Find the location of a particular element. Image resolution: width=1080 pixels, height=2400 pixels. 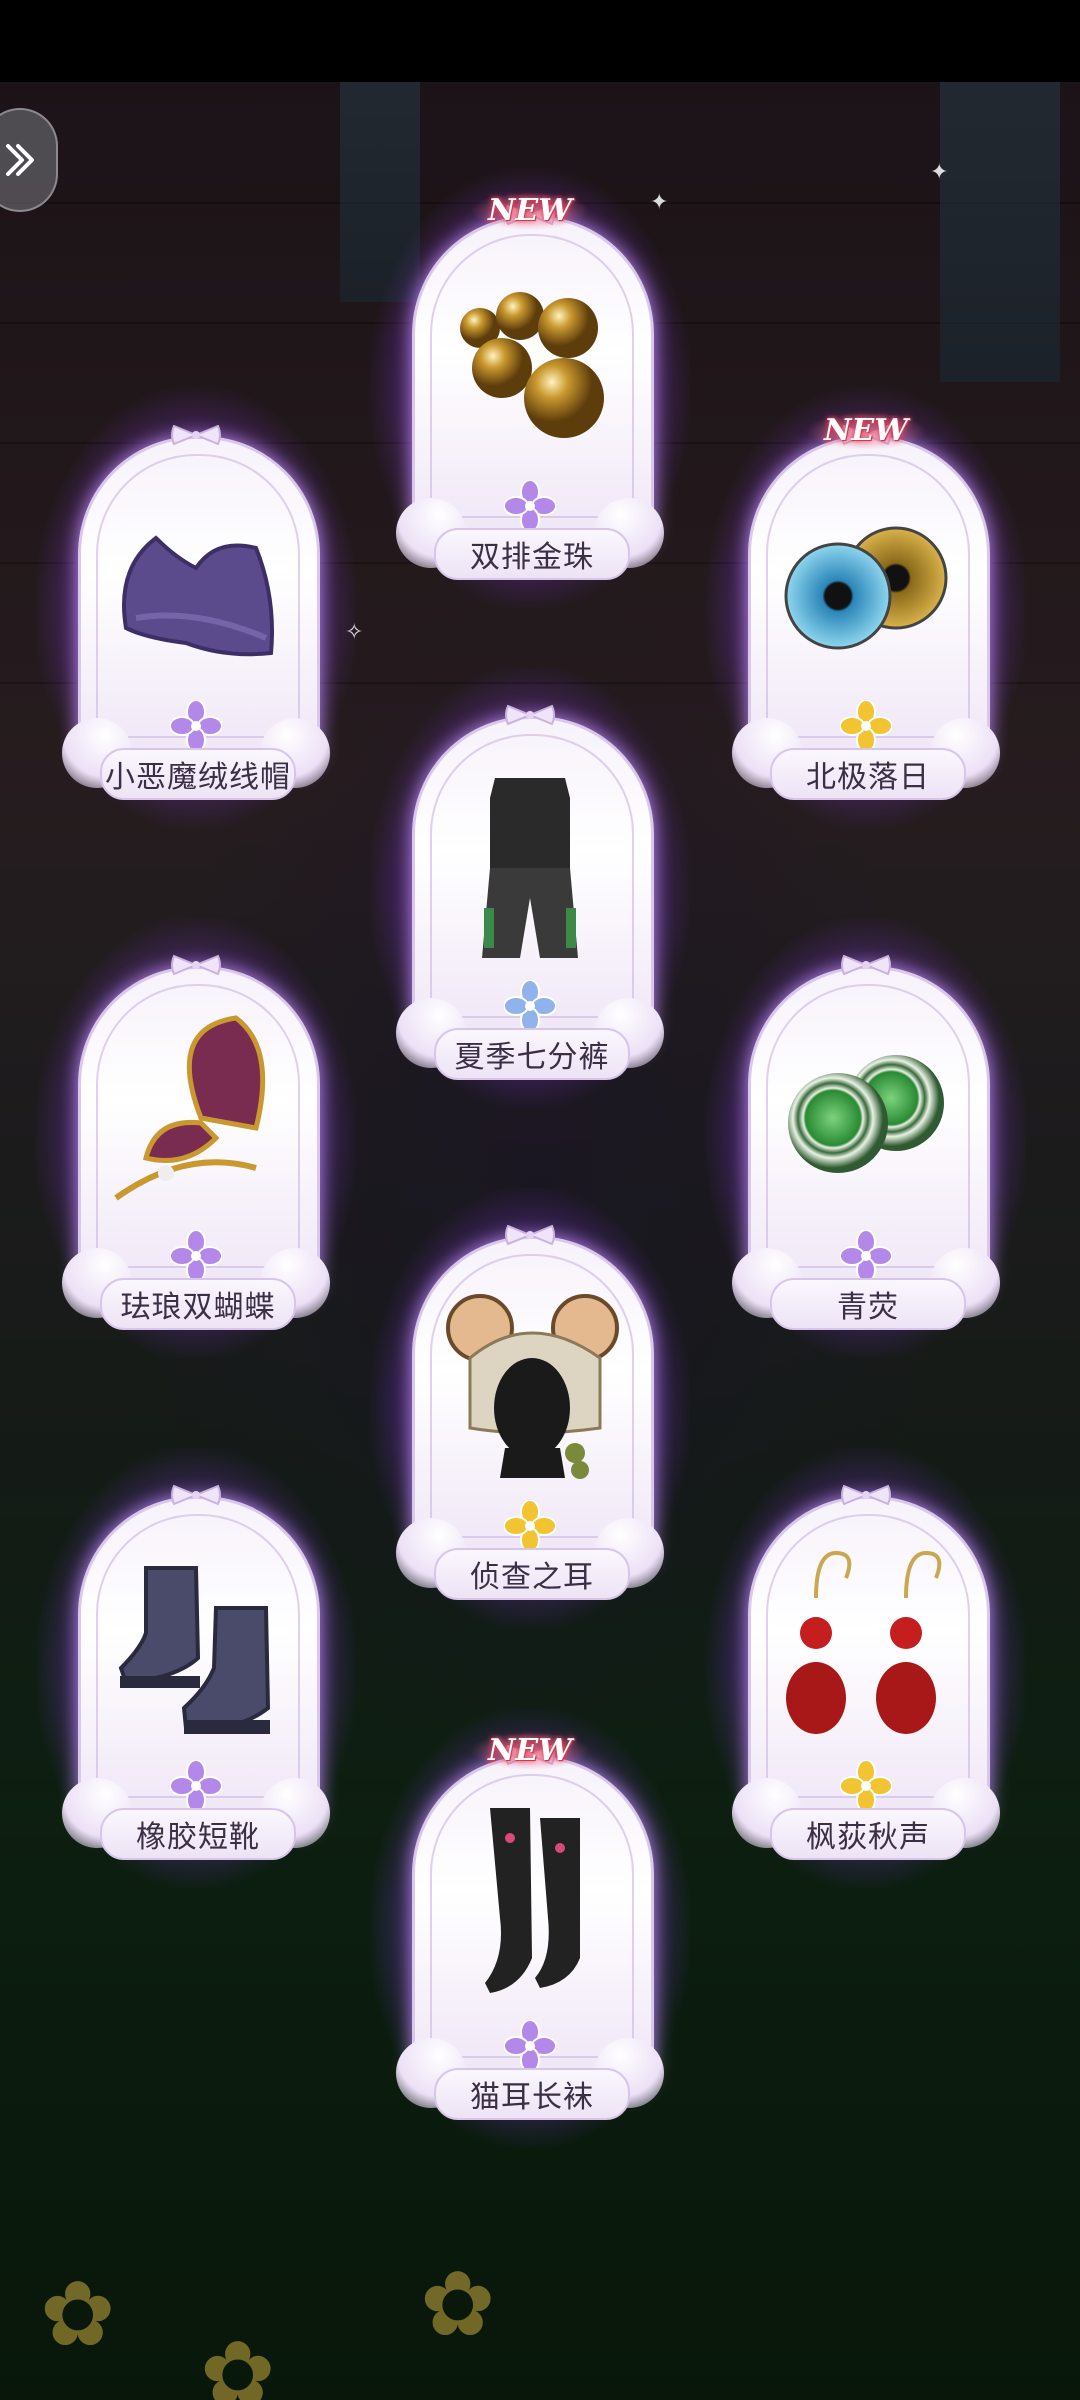

reward-card: 青荧 is located at coordinates (866, 1138).